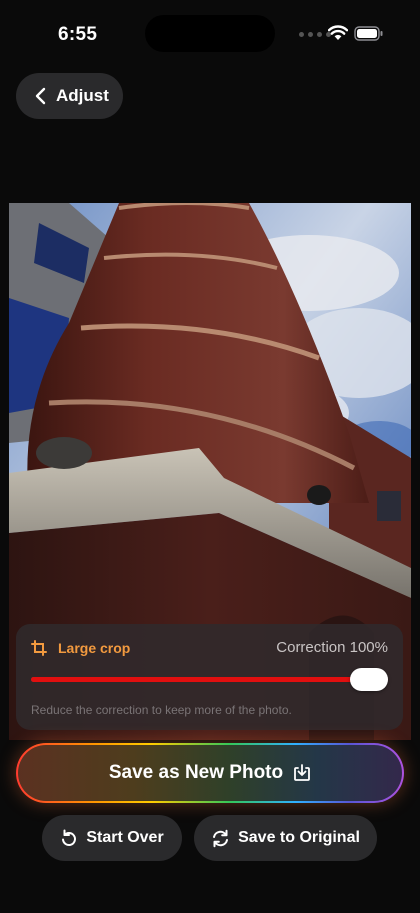  I want to click on save-as-new-photo-label: Save as New Photo, so click(196, 772).